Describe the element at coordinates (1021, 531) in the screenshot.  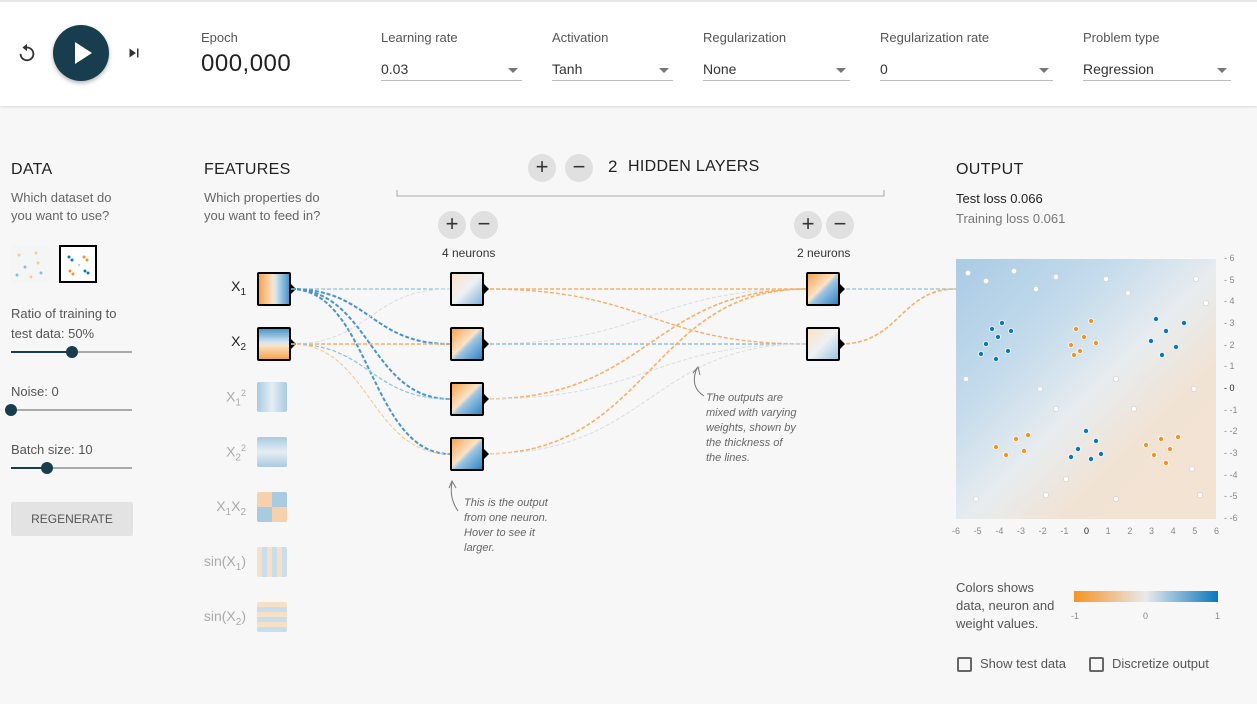
I see `x-tick-label: -3` at that location.